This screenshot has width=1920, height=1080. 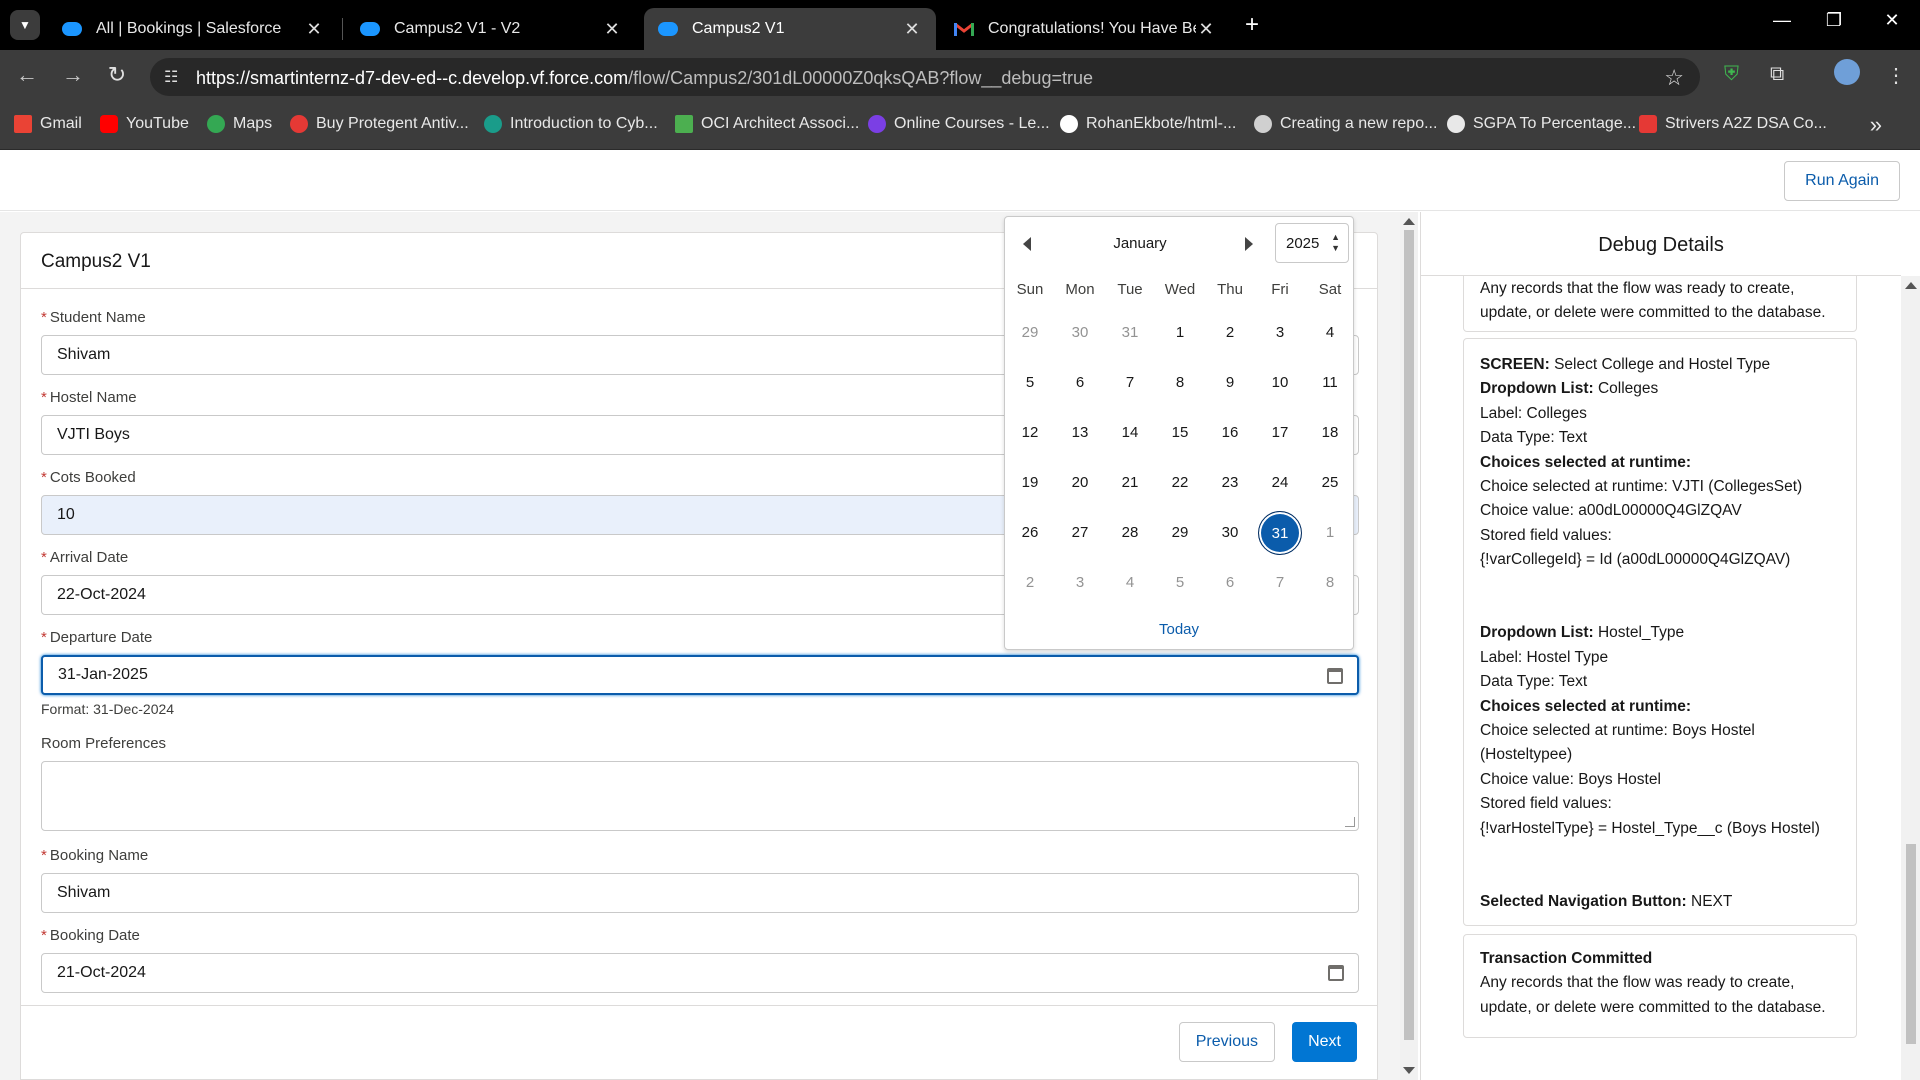 What do you see at coordinates (790, 29) in the screenshot?
I see `browser-tab-active: Campus2 V1 ✕` at bounding box center [790, 29].